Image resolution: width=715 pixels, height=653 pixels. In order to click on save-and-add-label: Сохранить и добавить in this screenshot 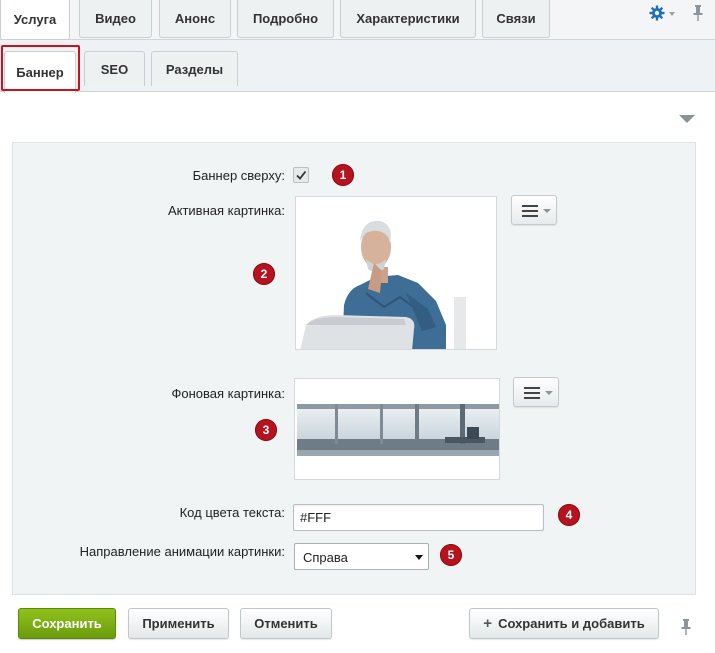, I will do `click(571, 623)`.